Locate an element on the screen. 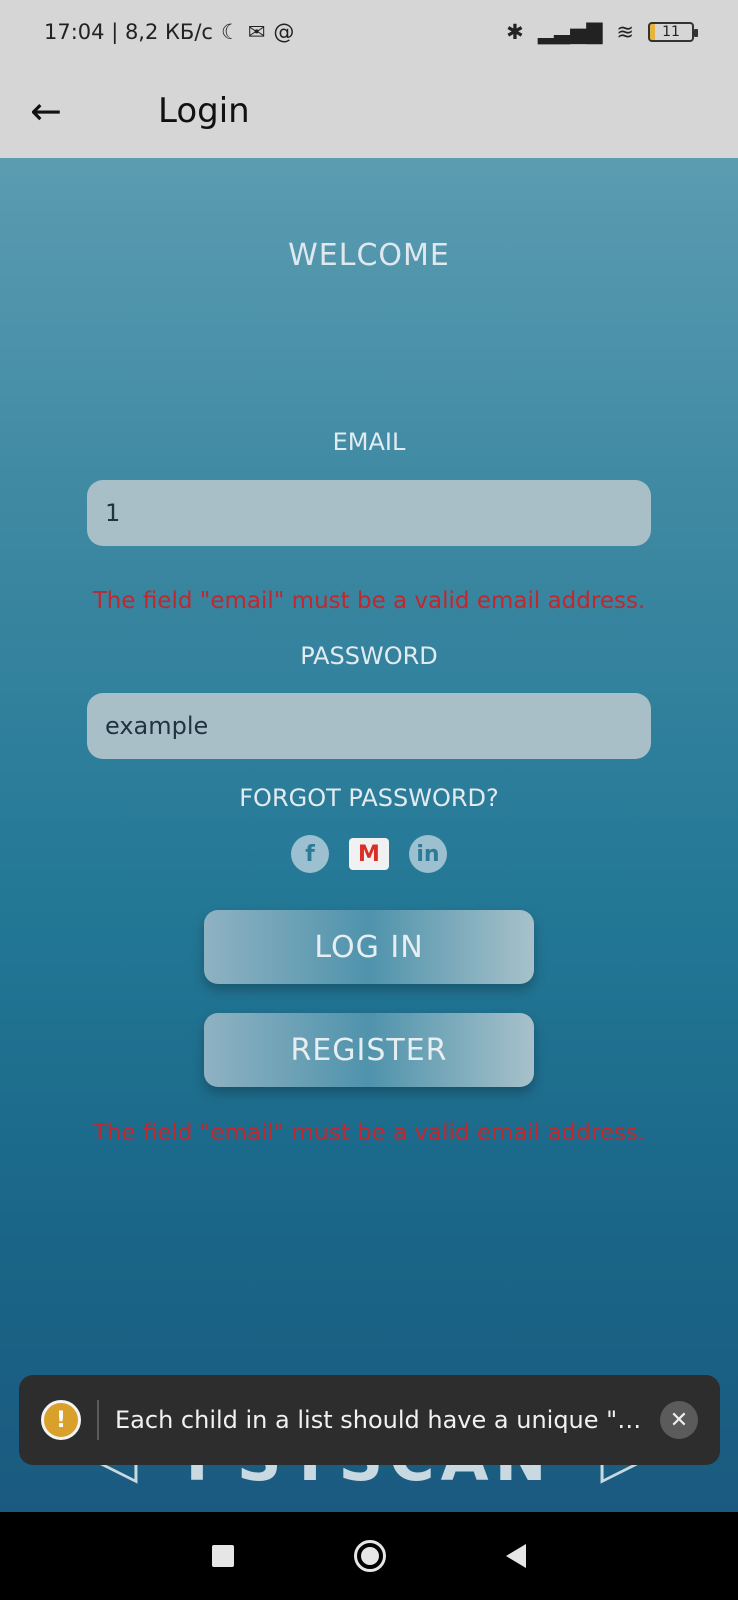  email-value: 1 is located at coordinates (113, 513).